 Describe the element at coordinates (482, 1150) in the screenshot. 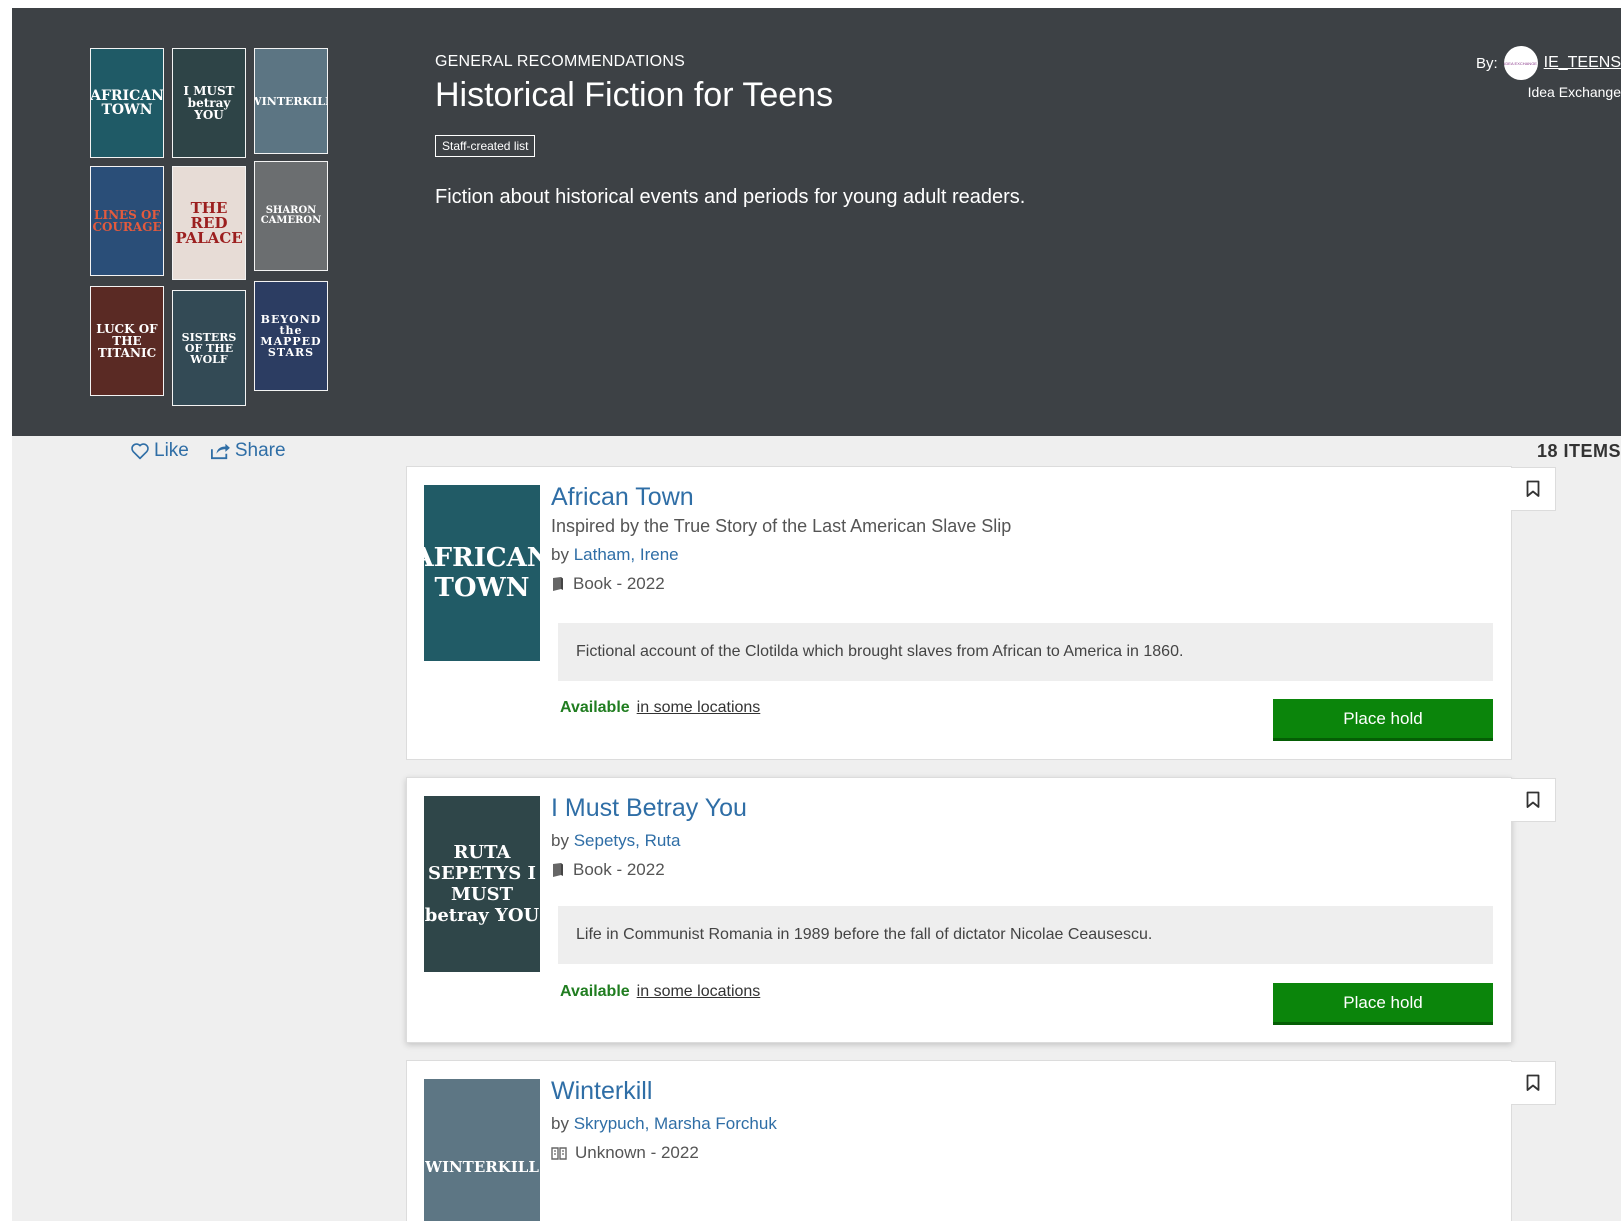

I see `book-cover: WINTERKILL` at that location.